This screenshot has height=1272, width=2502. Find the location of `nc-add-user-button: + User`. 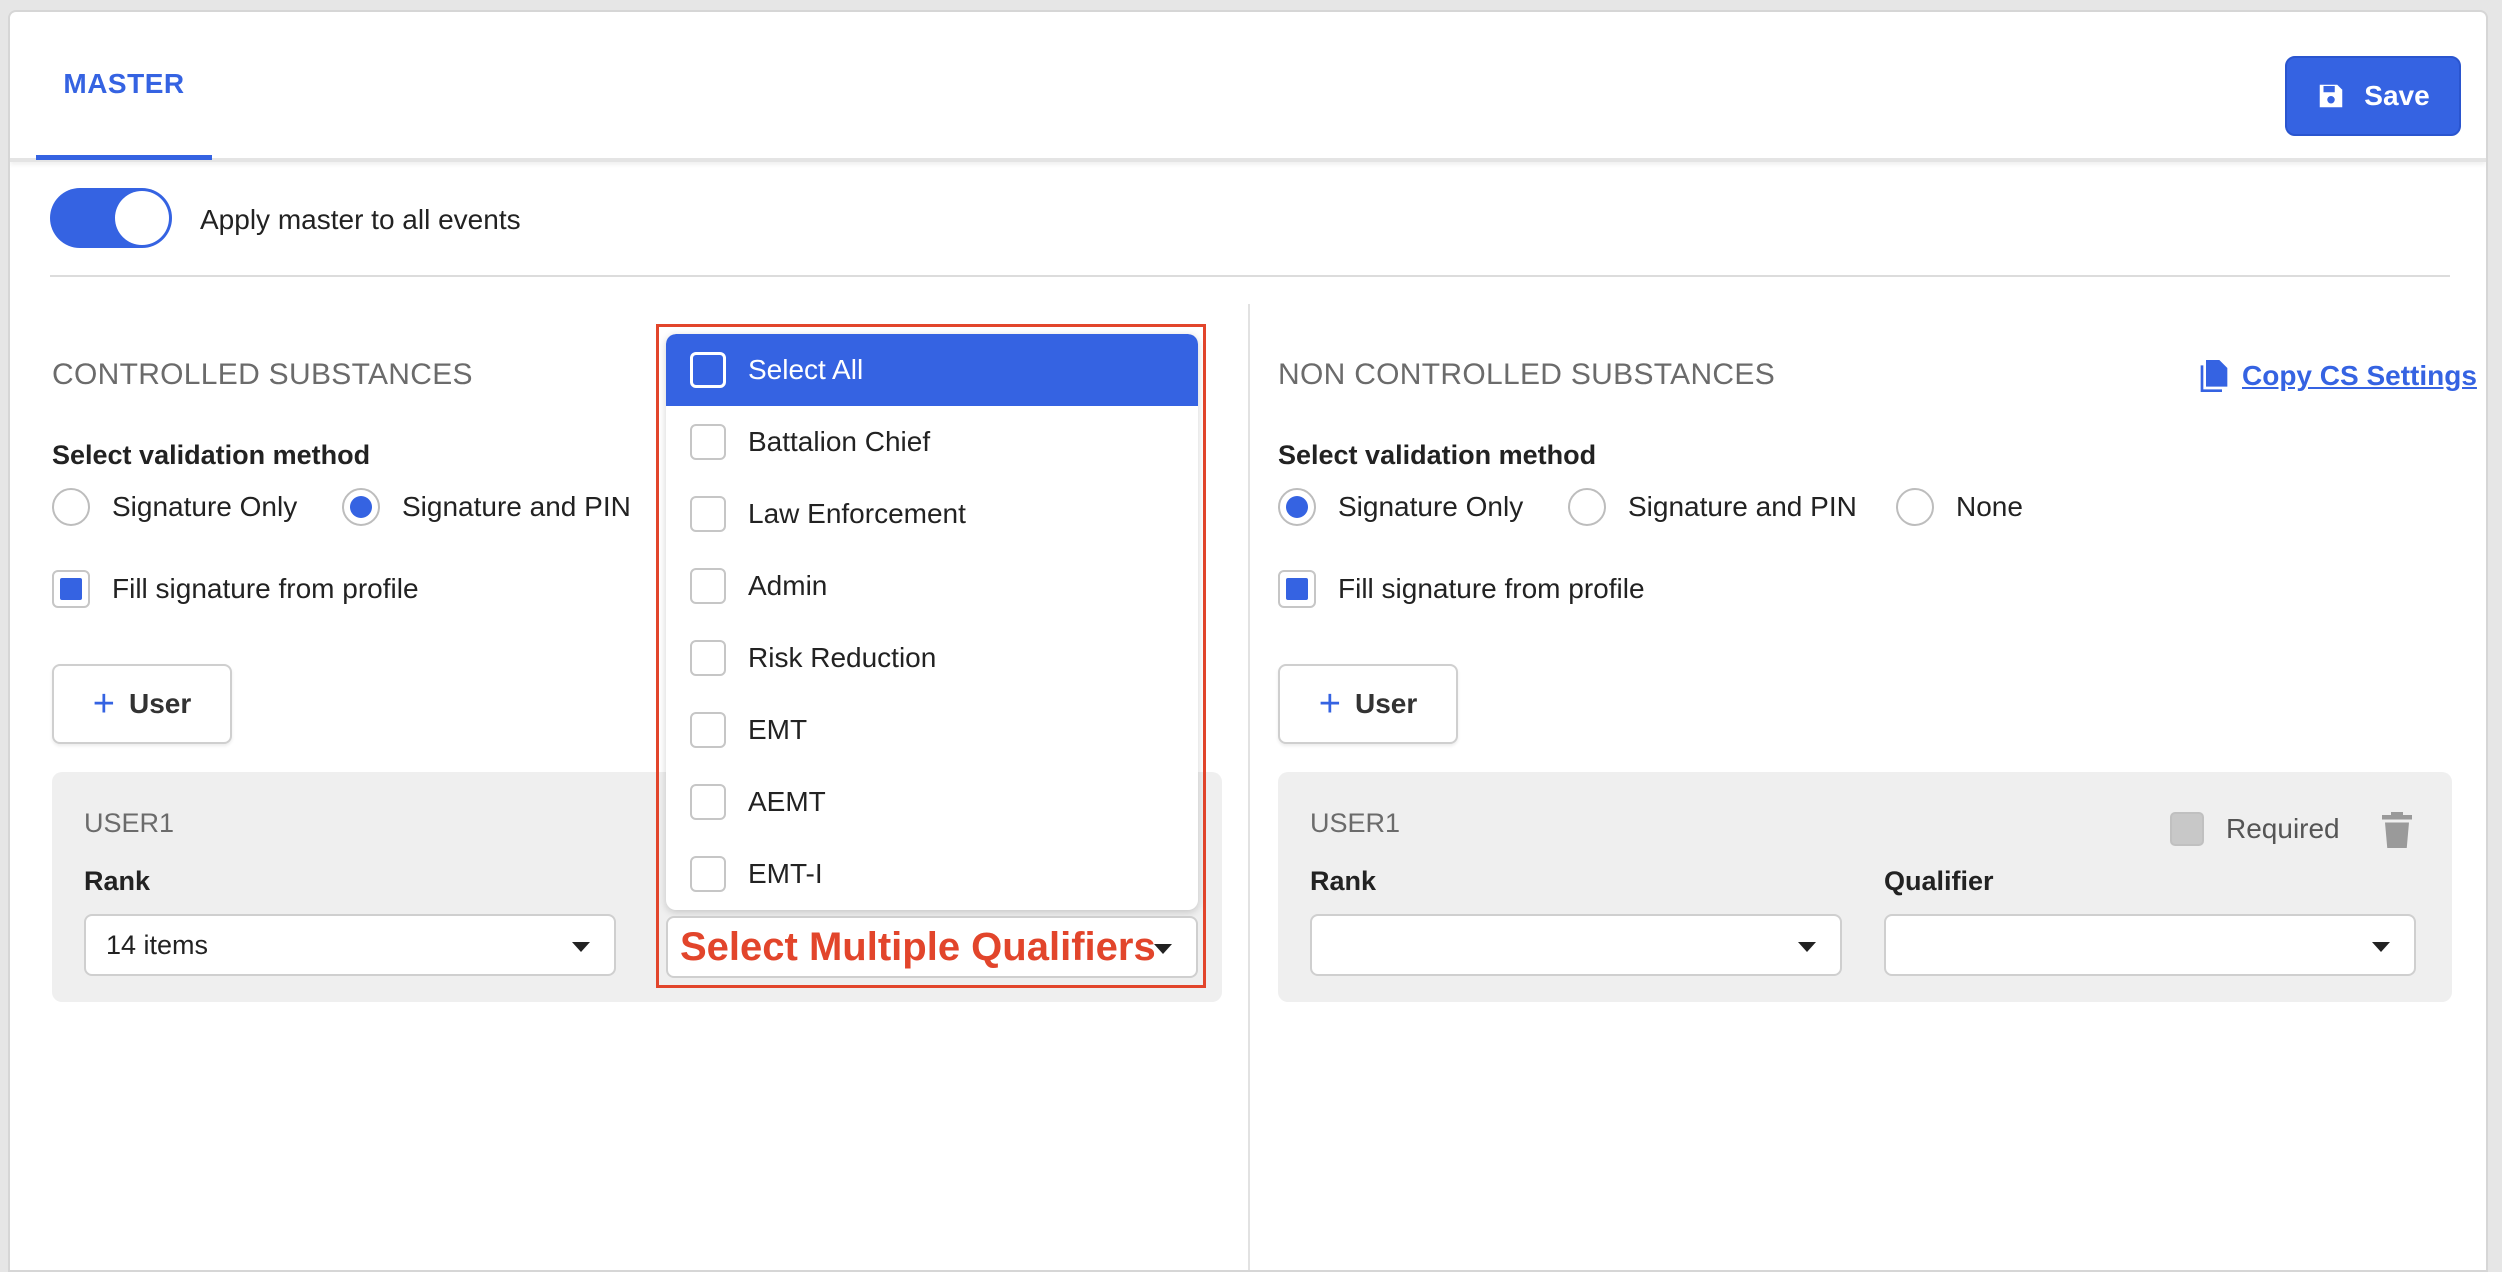

nc-add-user-button: + User is located at coordinates (1368, 704).